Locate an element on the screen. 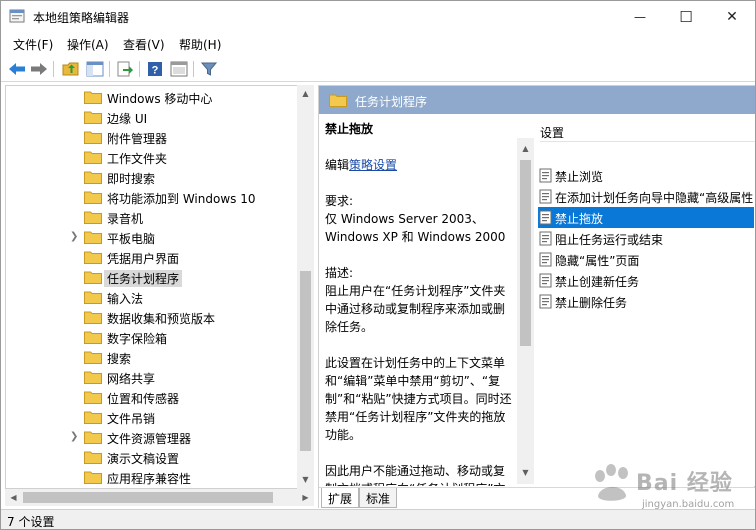 This screenshot has height=530, width=756. setting-item: 禁止删除任务 is located at coordinates (646, 301).